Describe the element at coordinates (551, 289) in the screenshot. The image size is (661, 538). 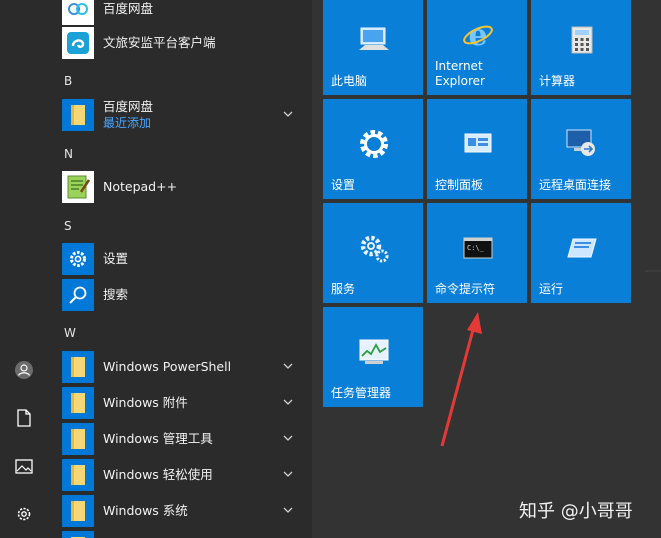
I see `tile-label: 运行` at that location.